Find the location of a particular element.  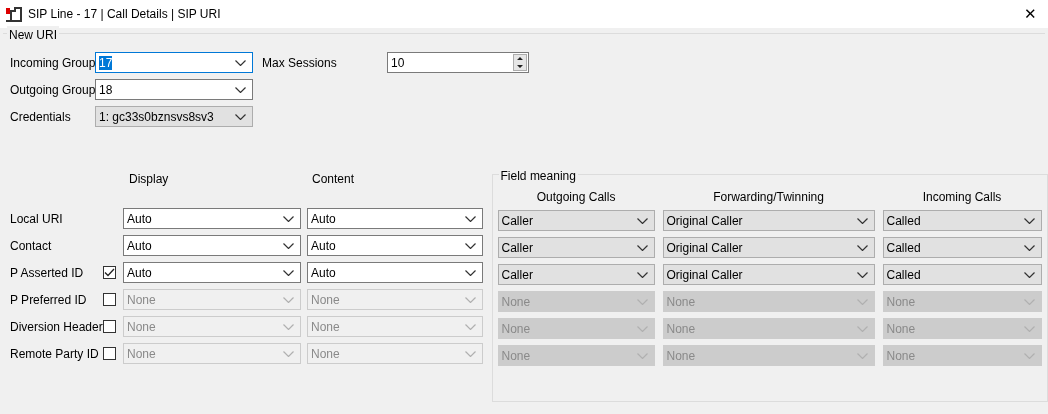

number-field: 10 is located at coordinates (458, 62).